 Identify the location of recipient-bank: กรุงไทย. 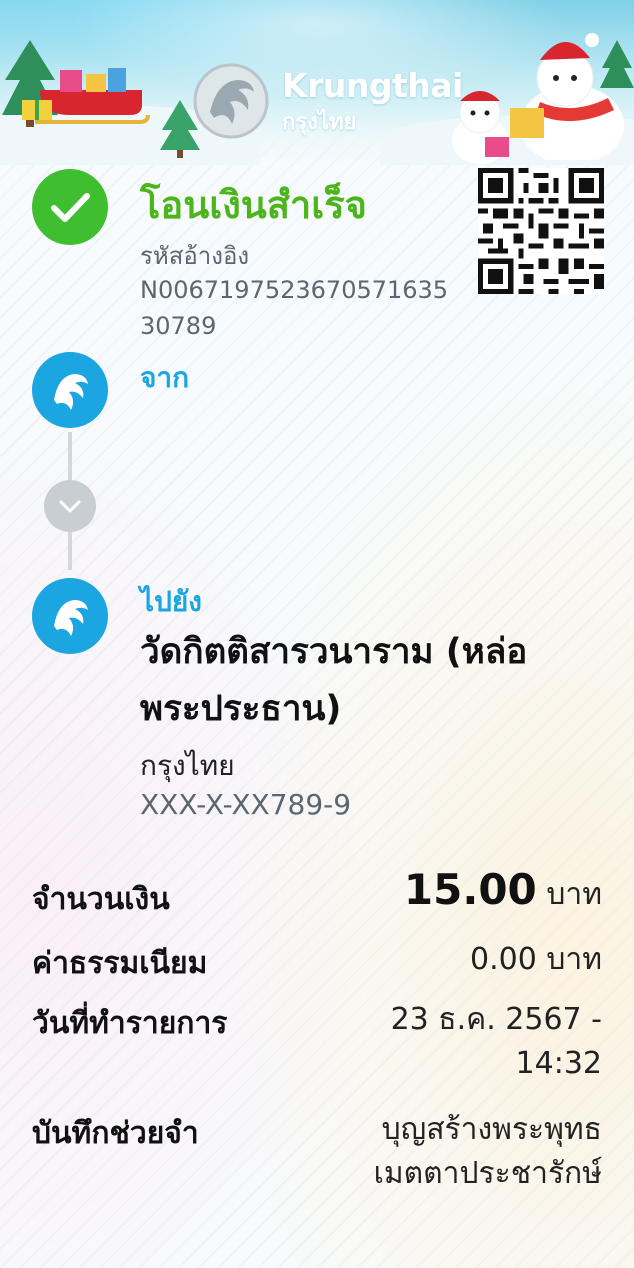
(187, 765).